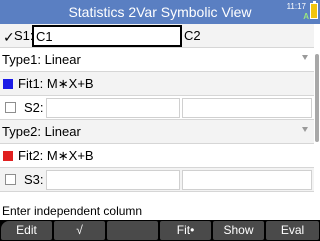  Describe the element at coordinates (157, 132) in the screenshot. I see `type2-row: Type2: Linear` at that location.